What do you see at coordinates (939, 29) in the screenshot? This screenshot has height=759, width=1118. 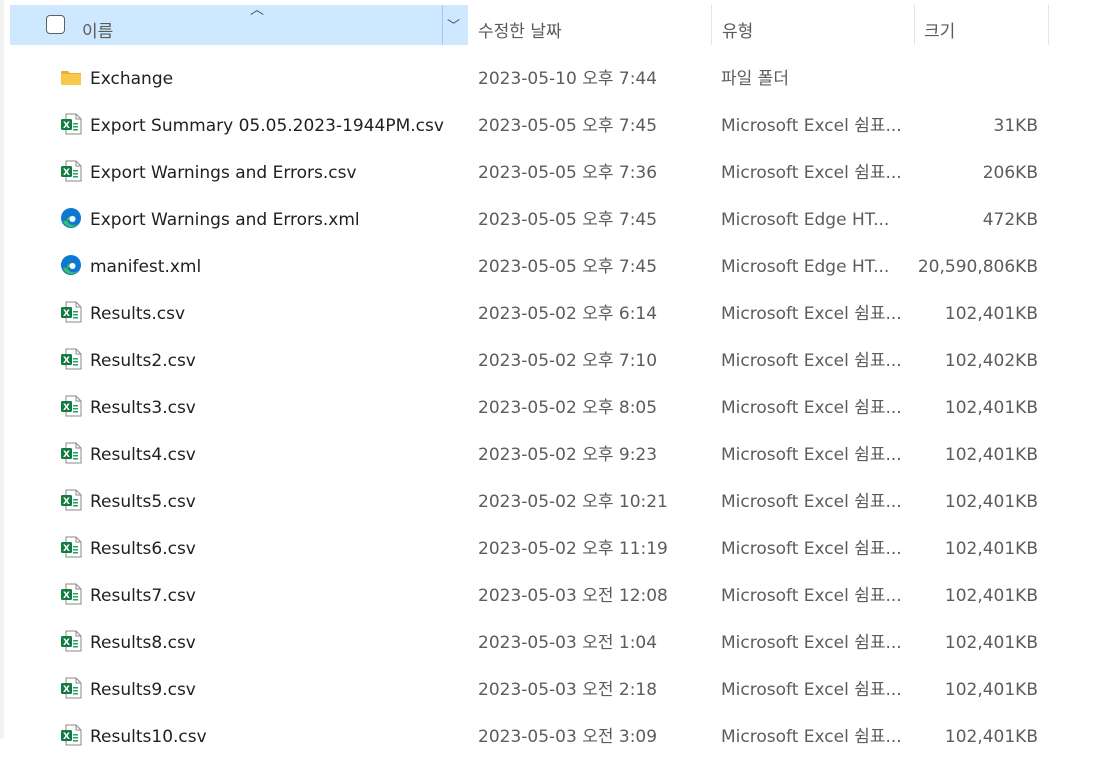 I see `column-header-size: 크기` at bounding box center [939, 29].